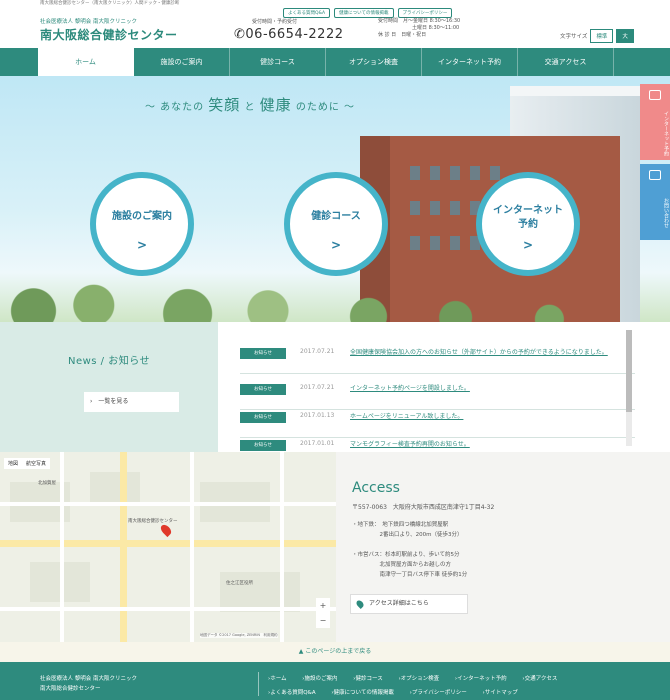 This screenshot has width=670, height=700. Describe the element at coordinates (655, 175) in the screenshot. I see `mail-icon` at that location.